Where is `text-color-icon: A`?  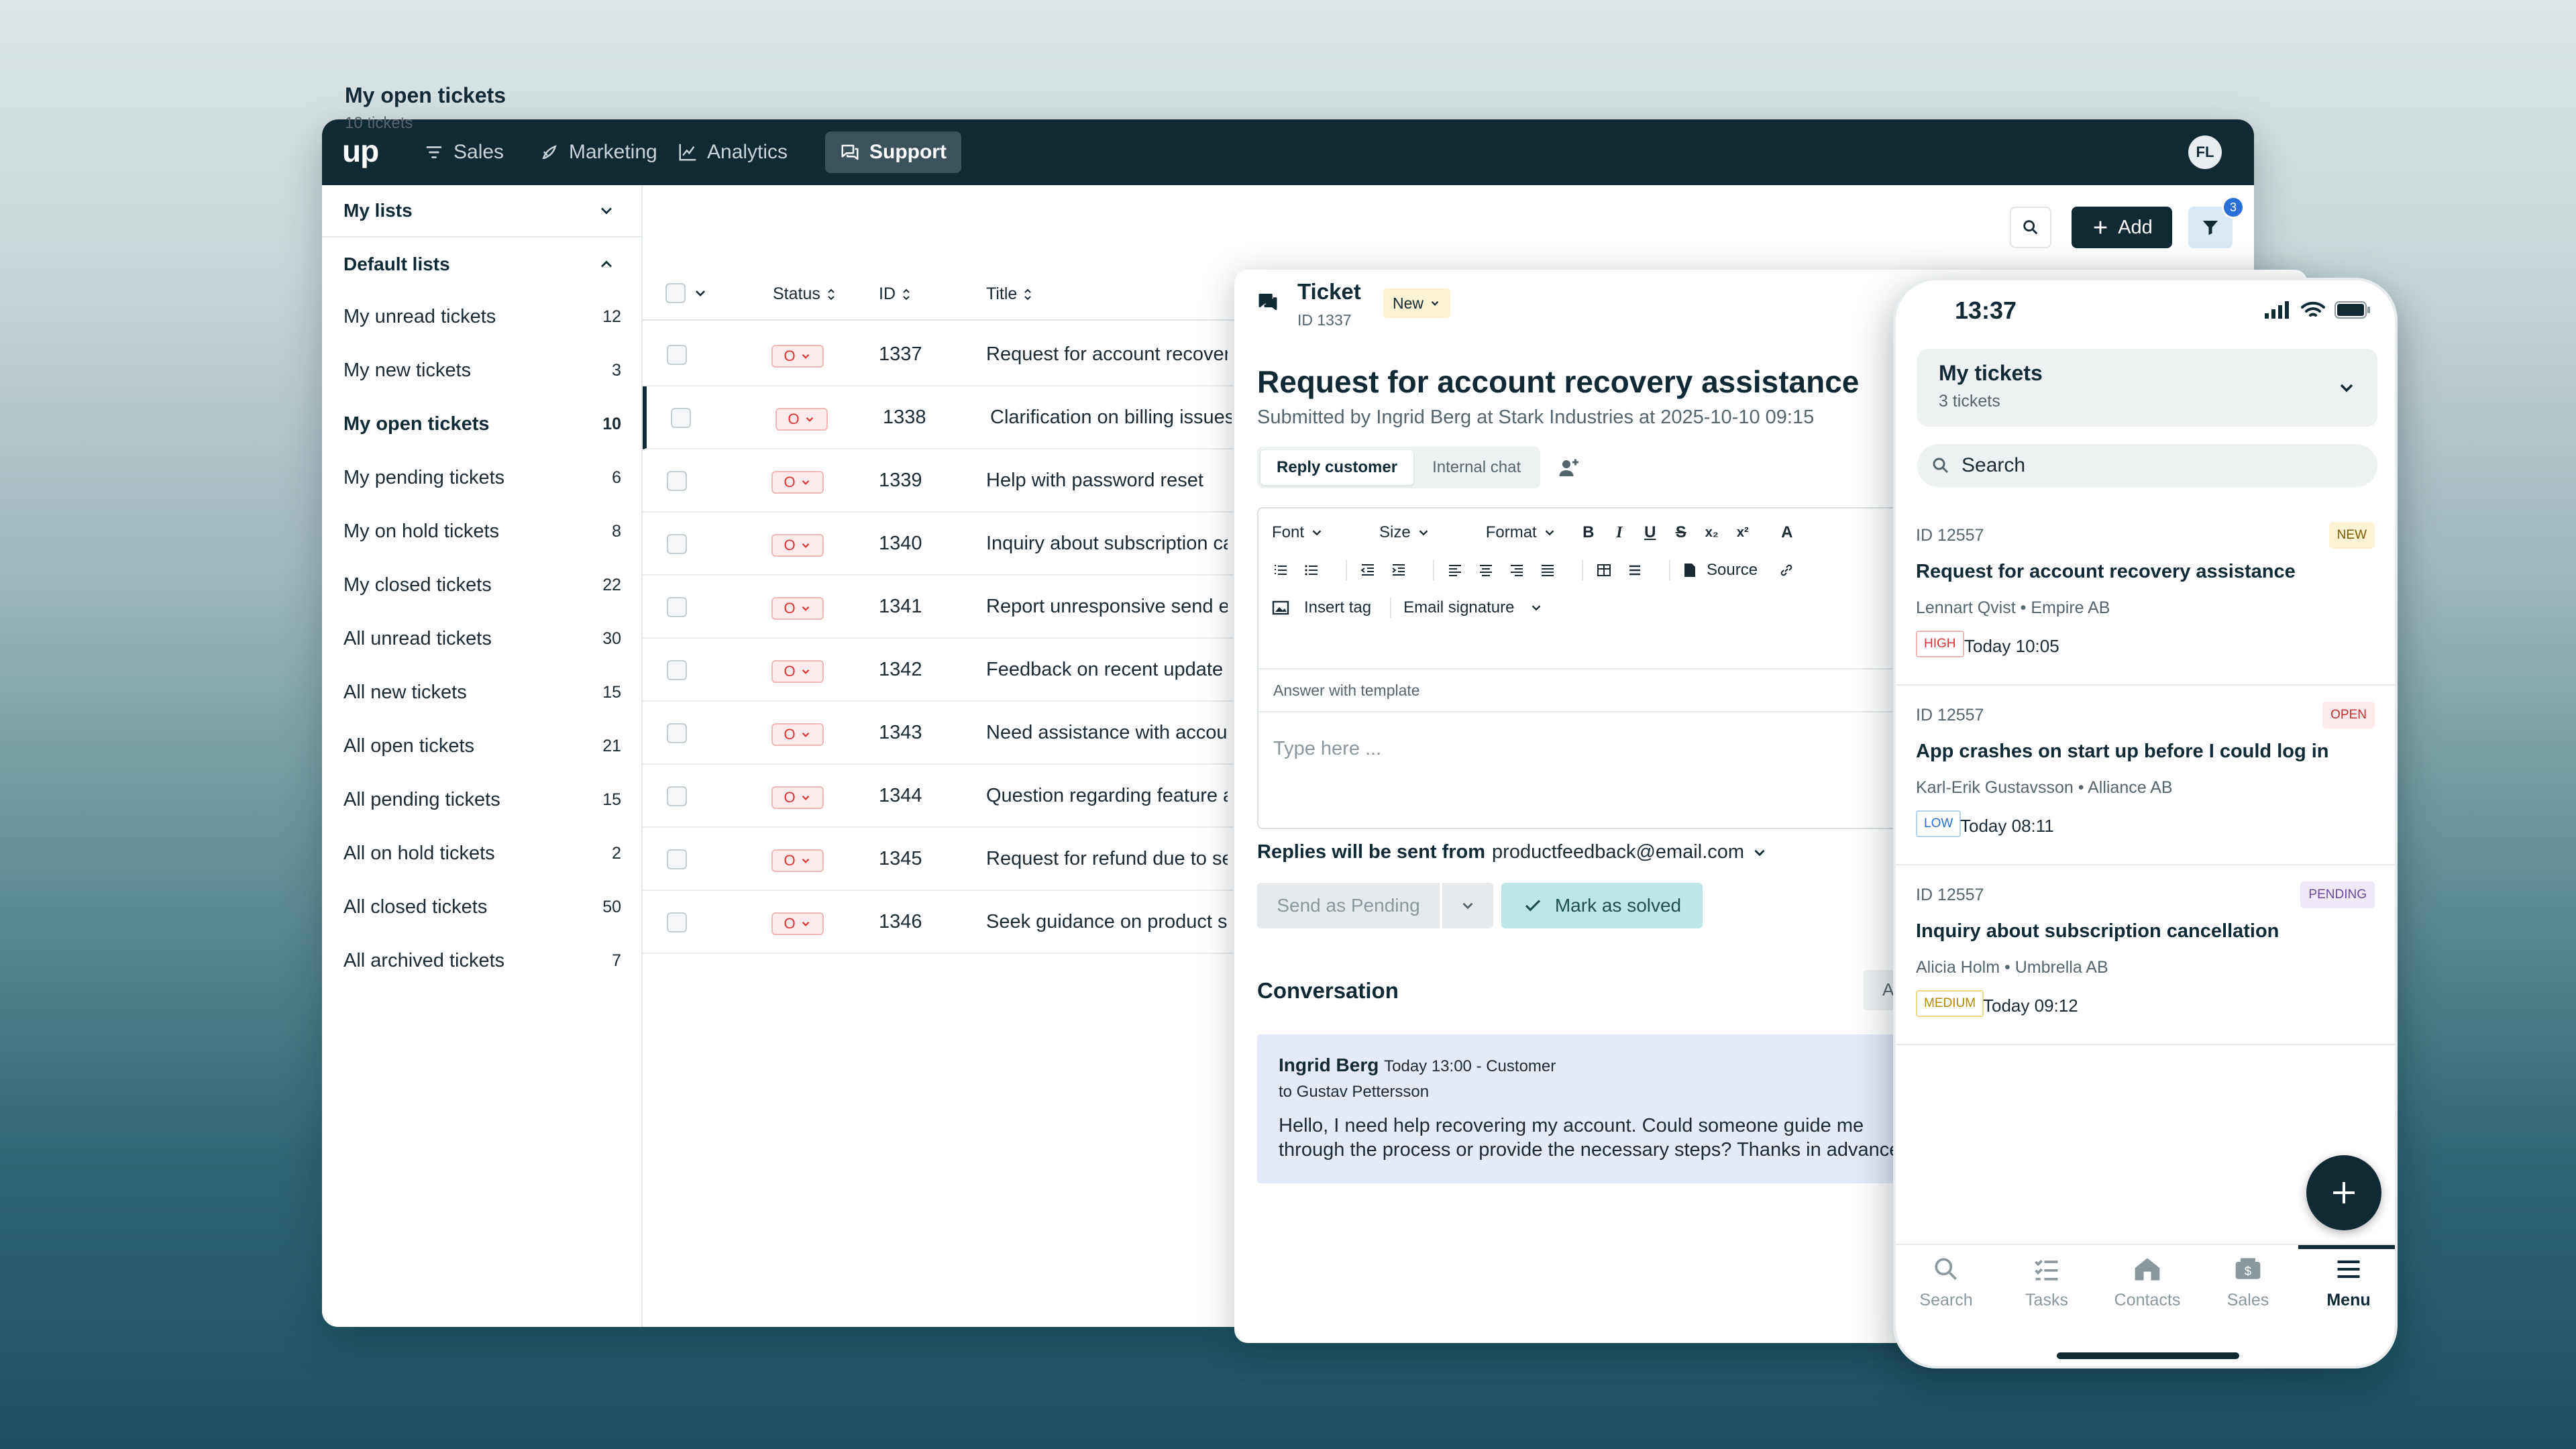 text-color-icon: A is located at coordinates (1787, 532).